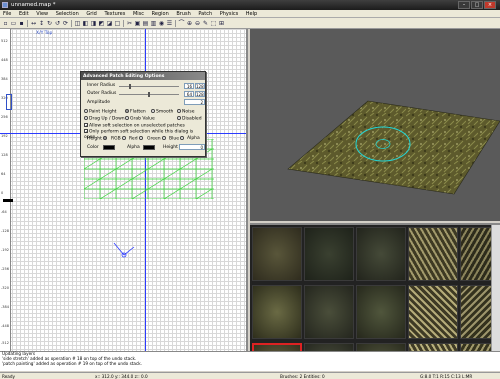  Describe the element at coordinates (137, 23) in the screenshot. I see `change-view-icon: ▣` at that location.